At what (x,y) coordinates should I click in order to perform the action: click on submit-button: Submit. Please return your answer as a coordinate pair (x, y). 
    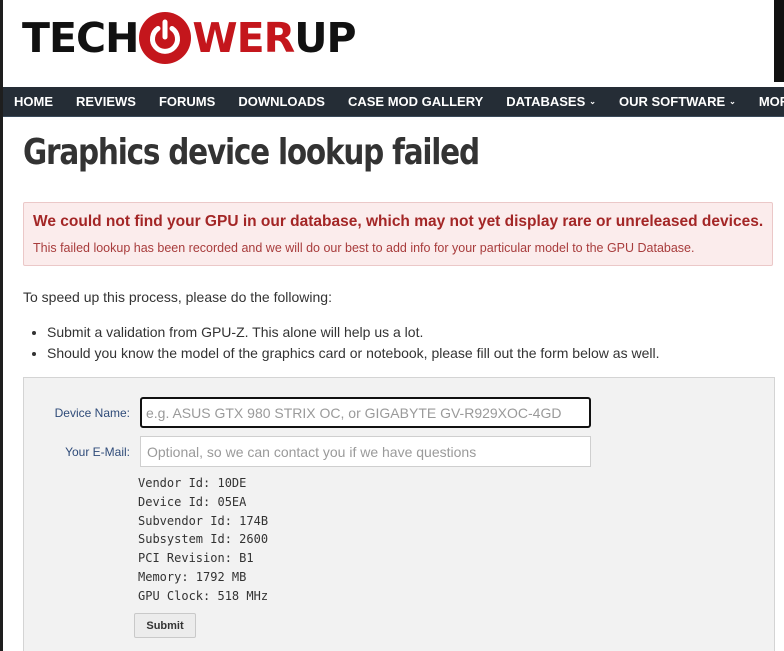
    Looking at the image, I should click on (165, 625).